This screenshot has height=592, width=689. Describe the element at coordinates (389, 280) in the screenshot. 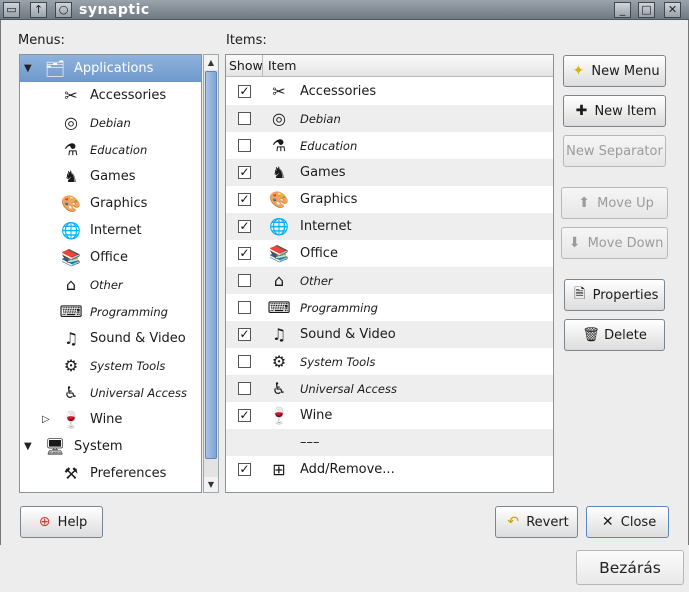

I see `item-row: ⌂ Other` at that location.